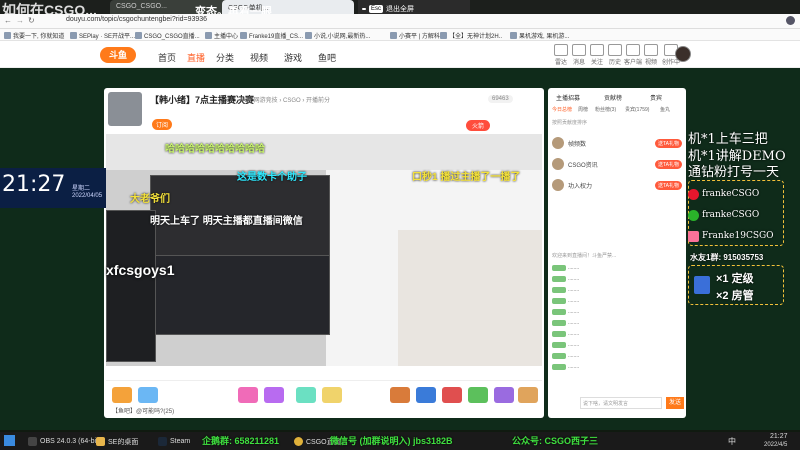 Image resolution: width=800 pixels, height=450 pixels. What do you see at coordinates (736, 215) in the screenshot?
I see `social-row-wechat: frankeCSGO` at bounding box center [736, 215].